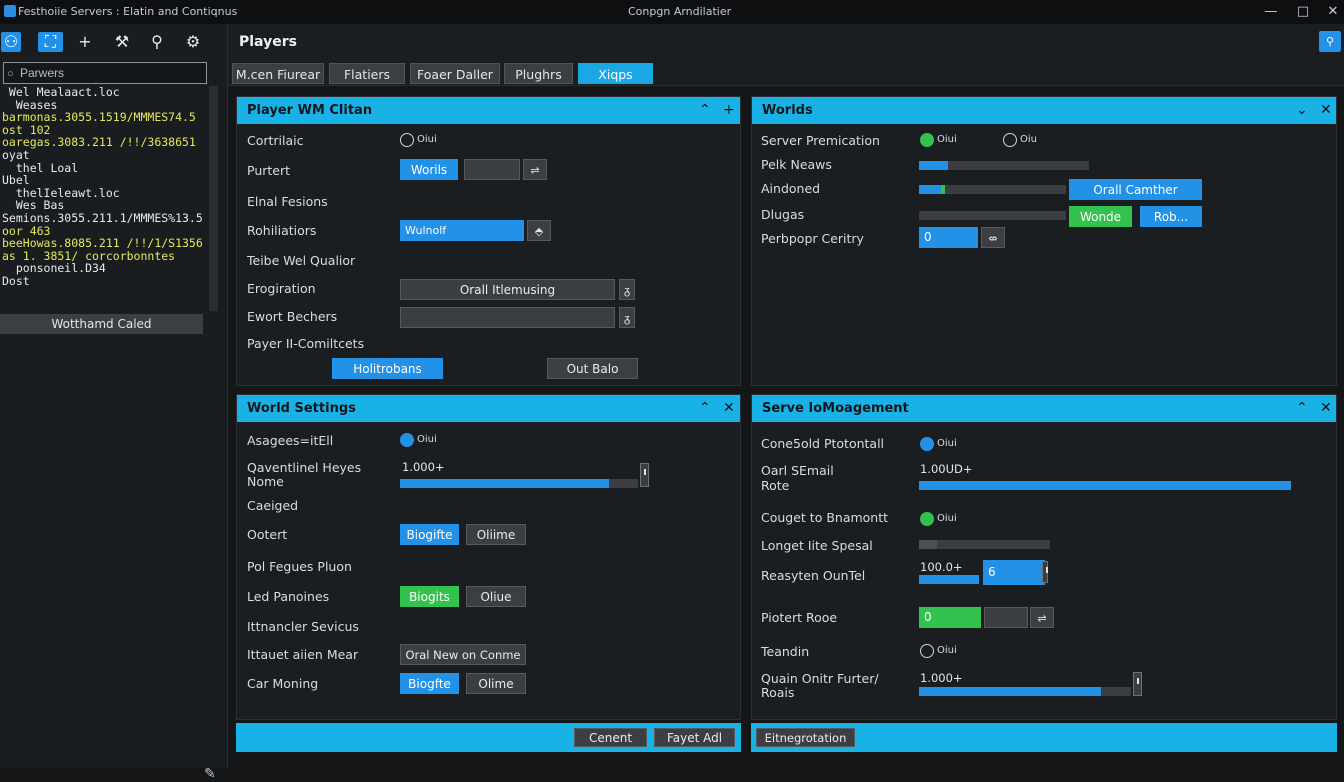  I want to click on tab-flatiers: Flatiers, so click(367, 73).